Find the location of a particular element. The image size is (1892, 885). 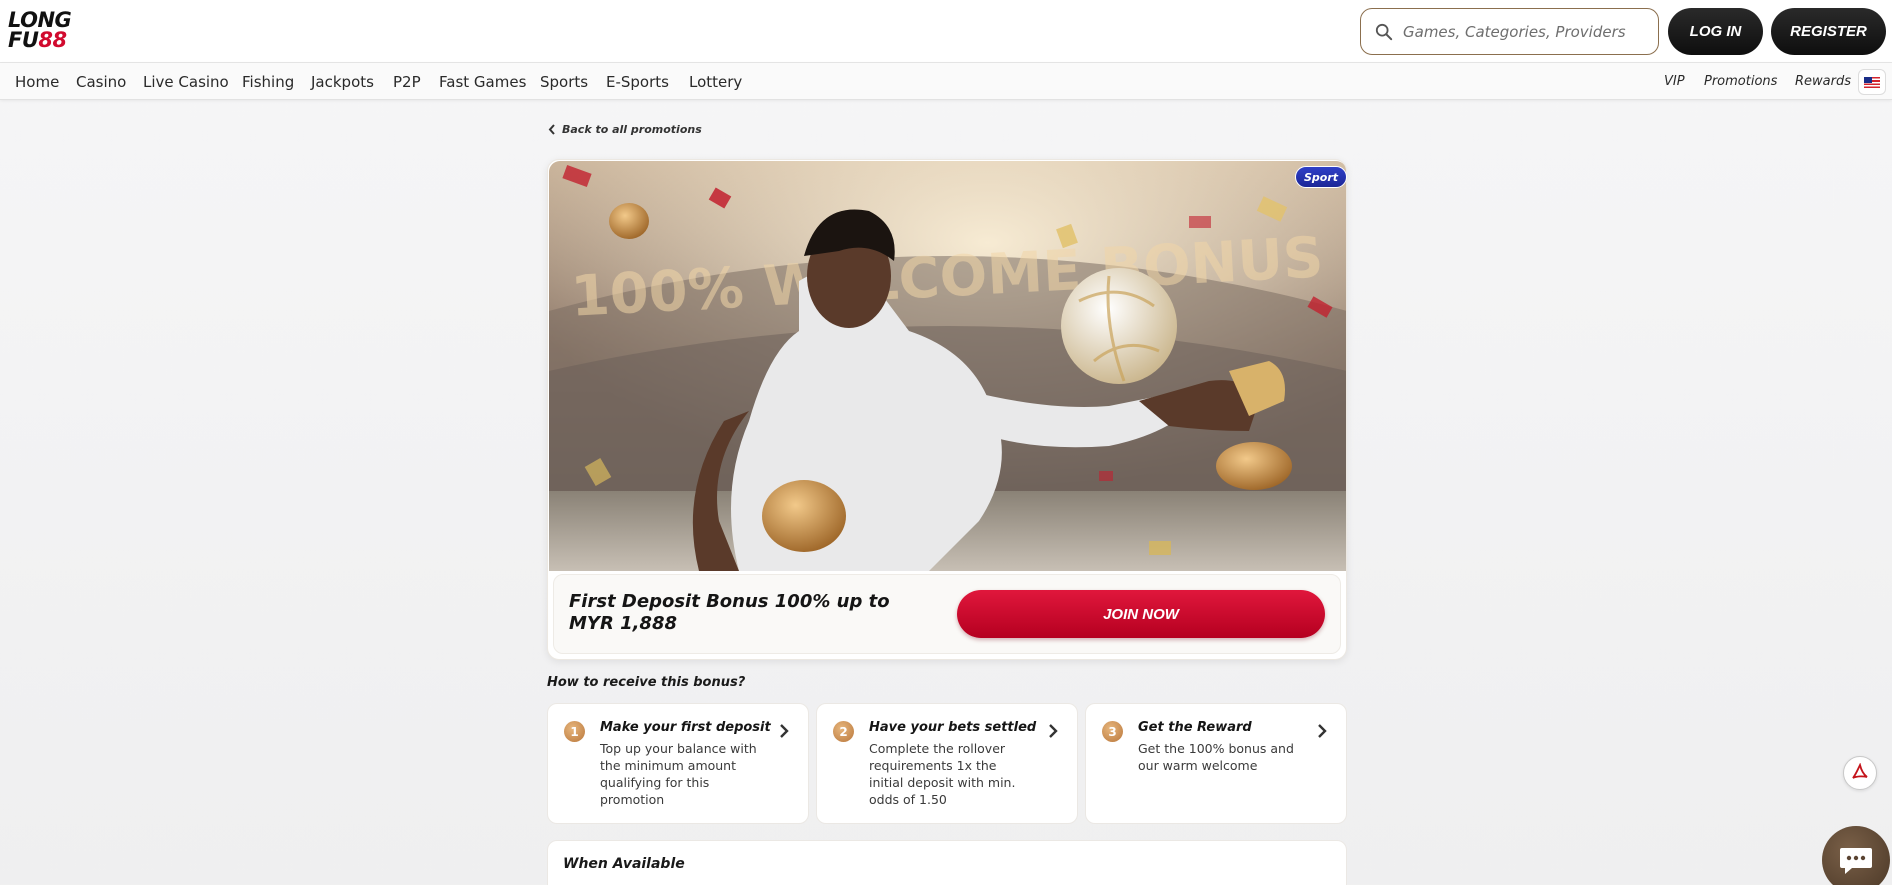

nav-item-fishing: Fishing is located at coordinates (268, 82).